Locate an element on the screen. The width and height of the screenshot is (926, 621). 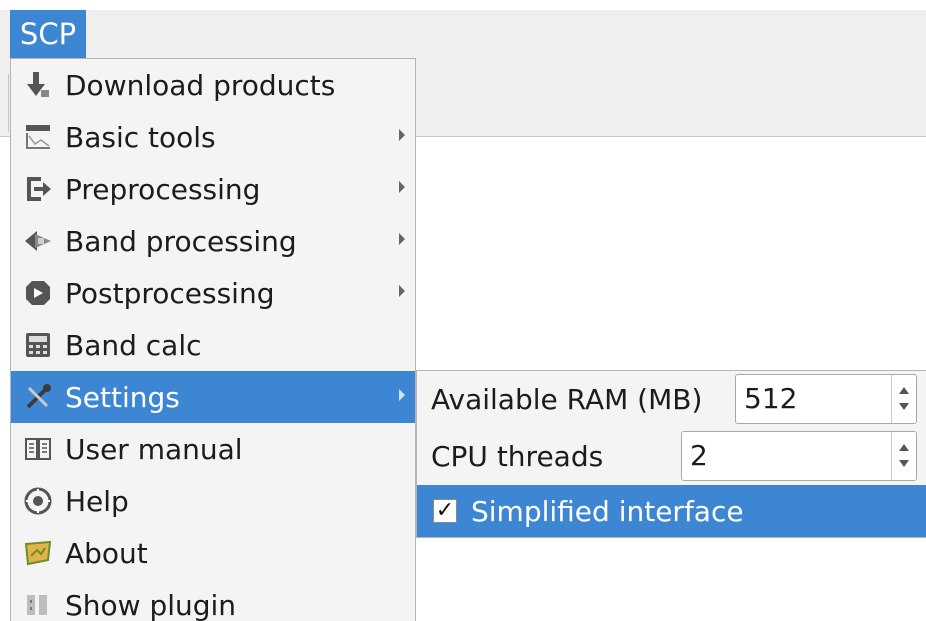
menu-item-band-calc: Band calc is located at coordinates (213, 345).